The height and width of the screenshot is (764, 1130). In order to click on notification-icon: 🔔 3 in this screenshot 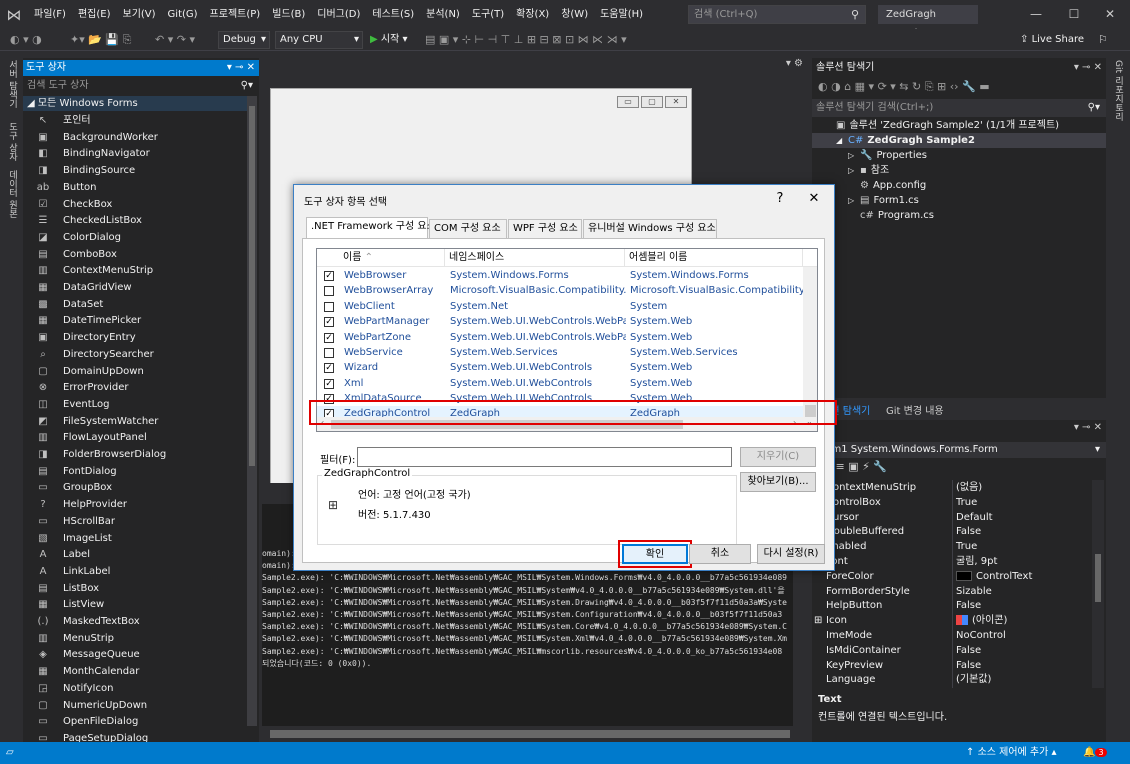, I will do `click(1095, 753)`.